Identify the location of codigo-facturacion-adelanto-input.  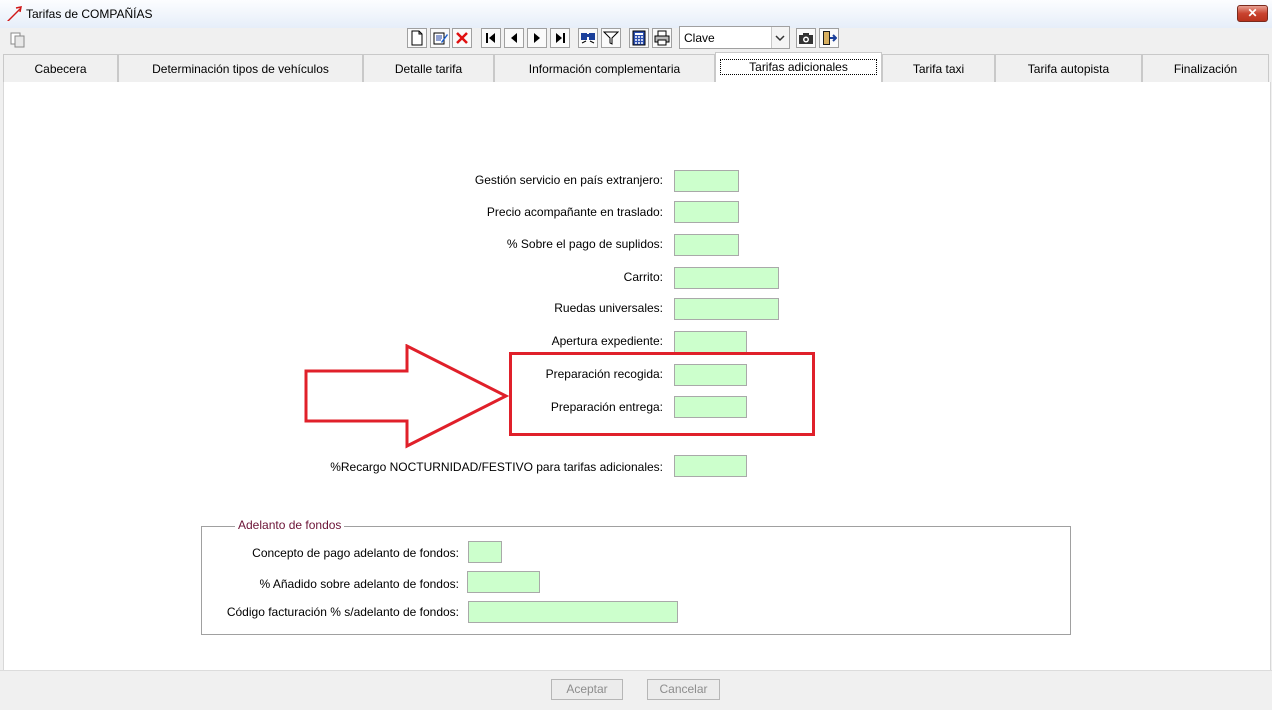
(573, 612).